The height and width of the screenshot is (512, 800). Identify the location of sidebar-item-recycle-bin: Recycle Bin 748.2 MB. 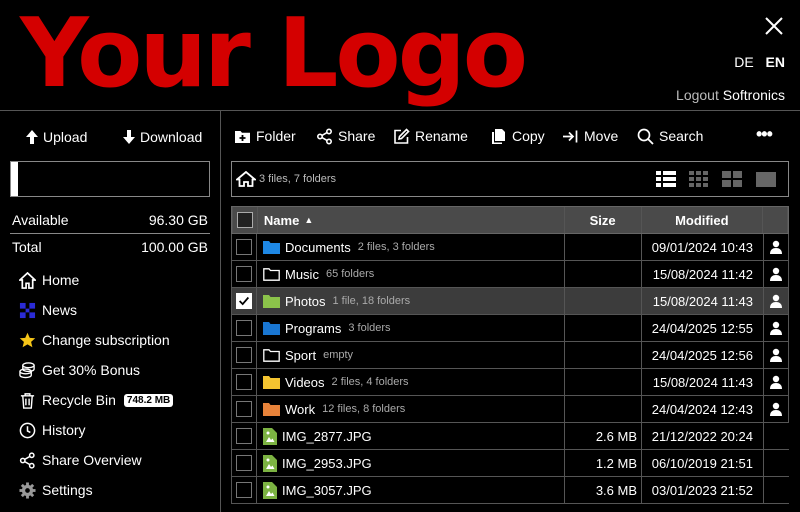
(118, 400).